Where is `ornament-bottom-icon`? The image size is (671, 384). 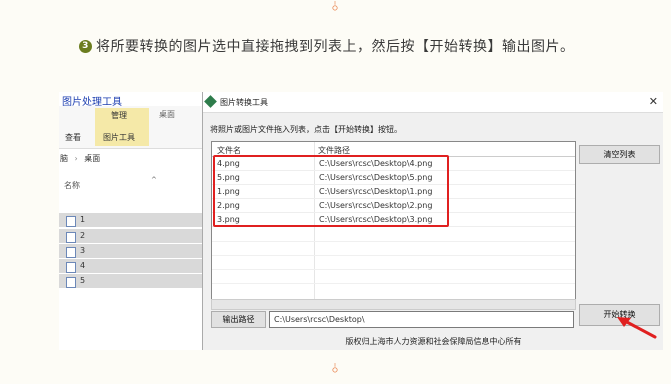 ornament-bottom-icon is located at coordinates (335, 368).